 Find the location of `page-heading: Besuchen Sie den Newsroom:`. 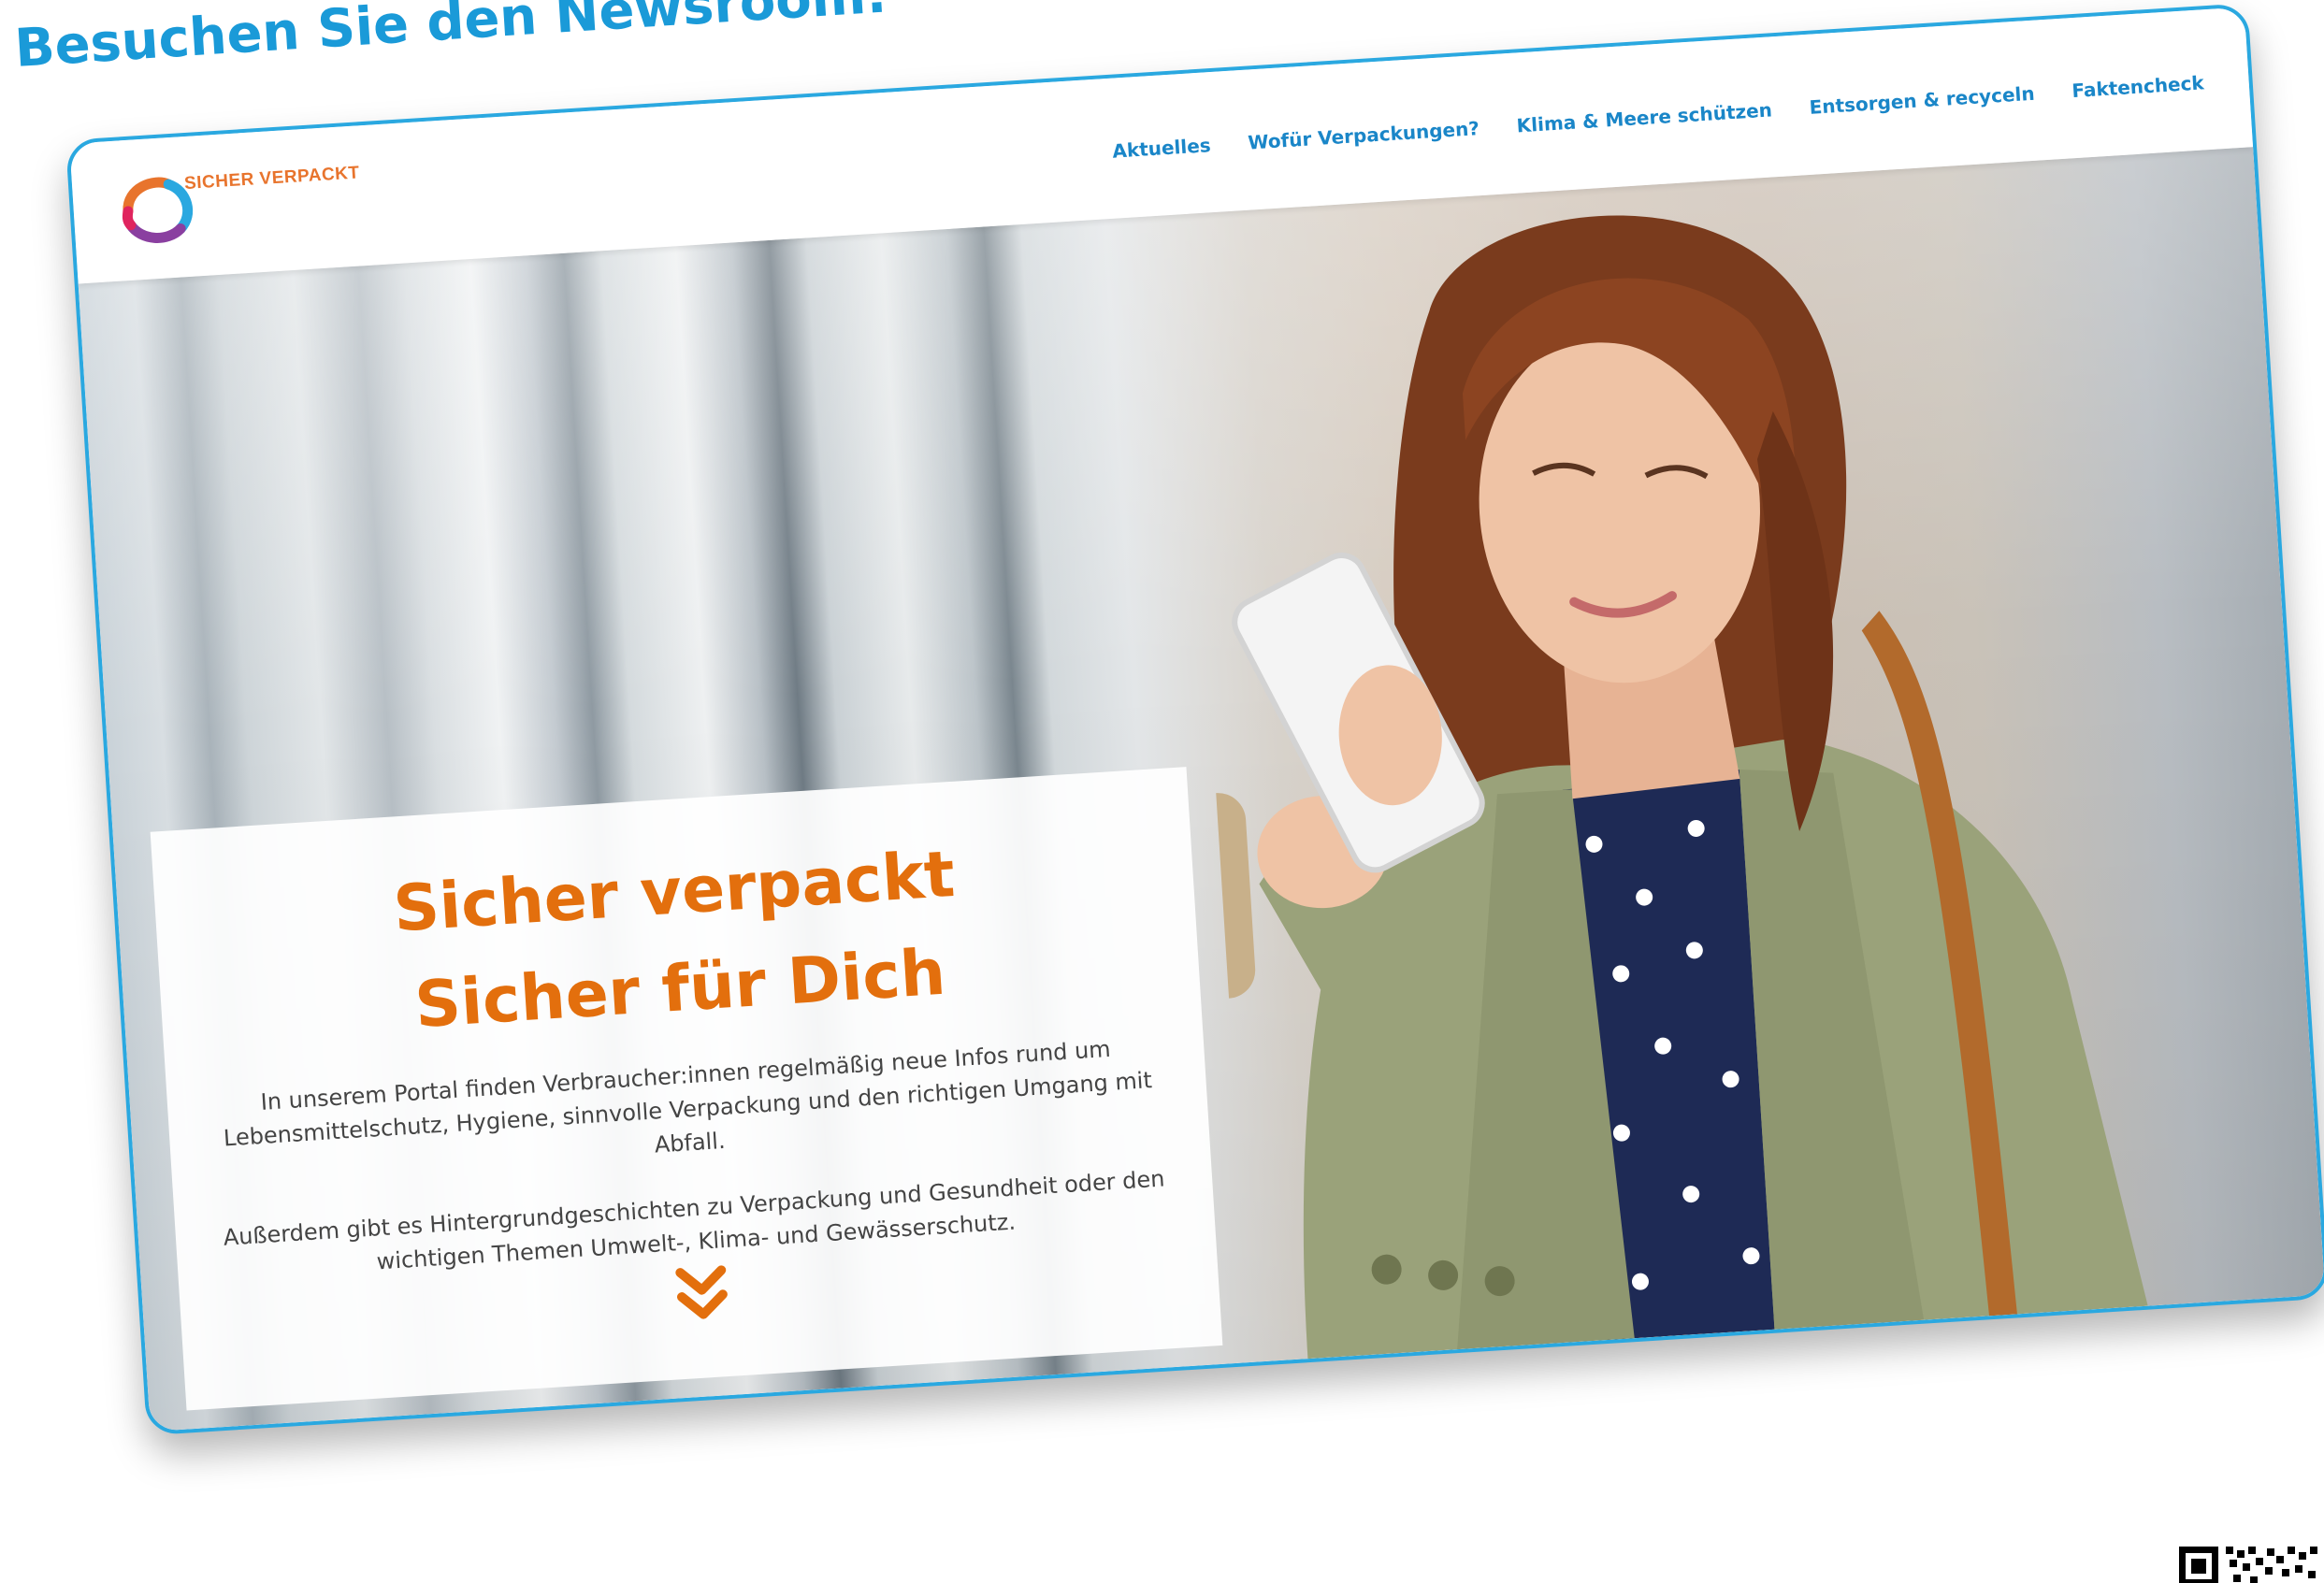

page-heading: Besuchen Sie den Newsroom: is located at coordinates (450, 40).